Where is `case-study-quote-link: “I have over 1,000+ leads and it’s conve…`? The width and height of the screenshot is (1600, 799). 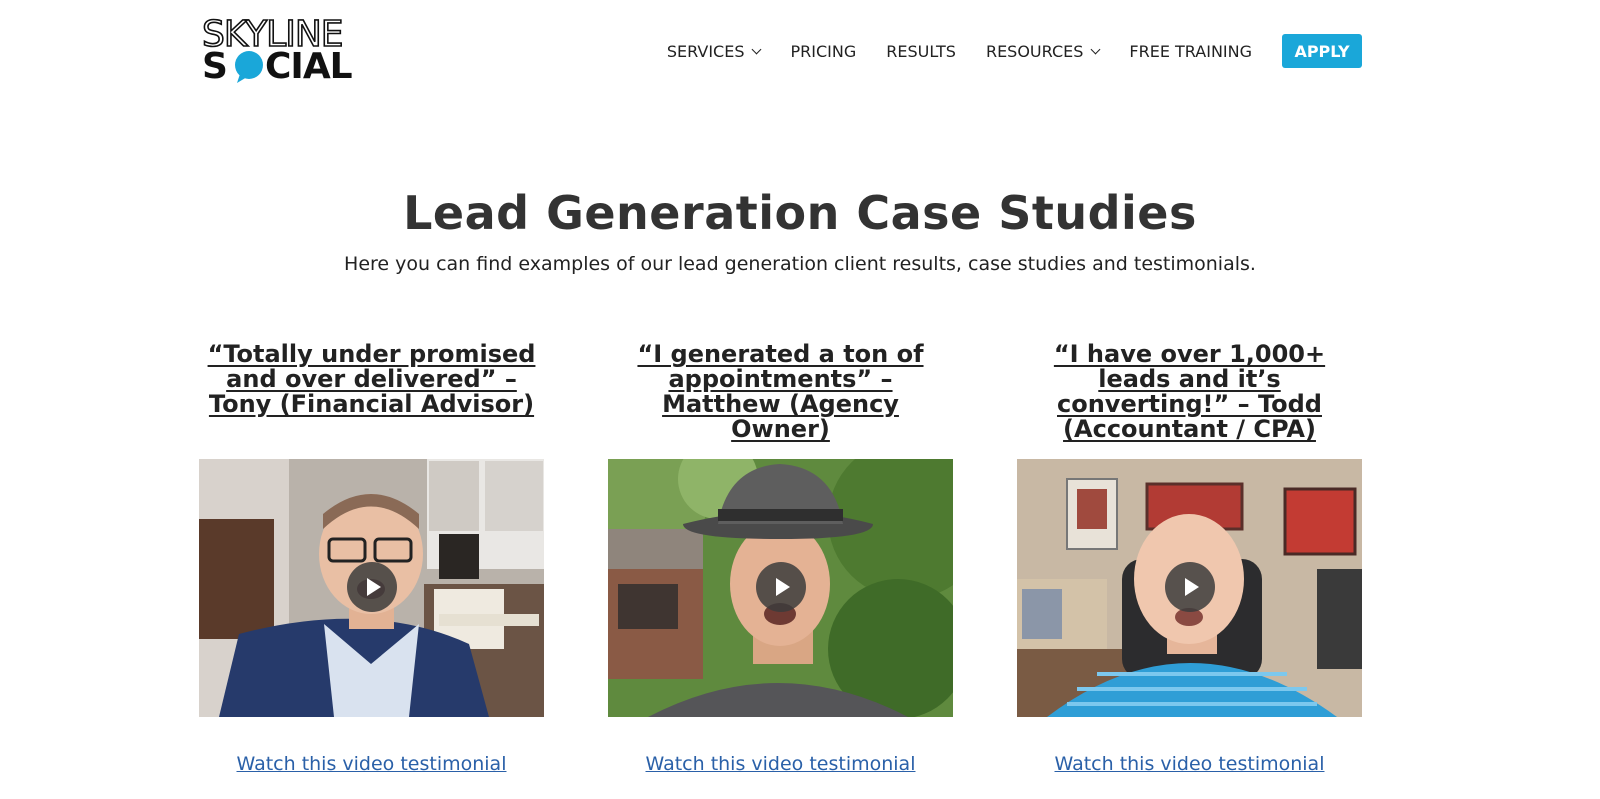 case-study-quote-link: “I have over 1,000+ leads and it’s conve… is located at coordinates (1189, 392).